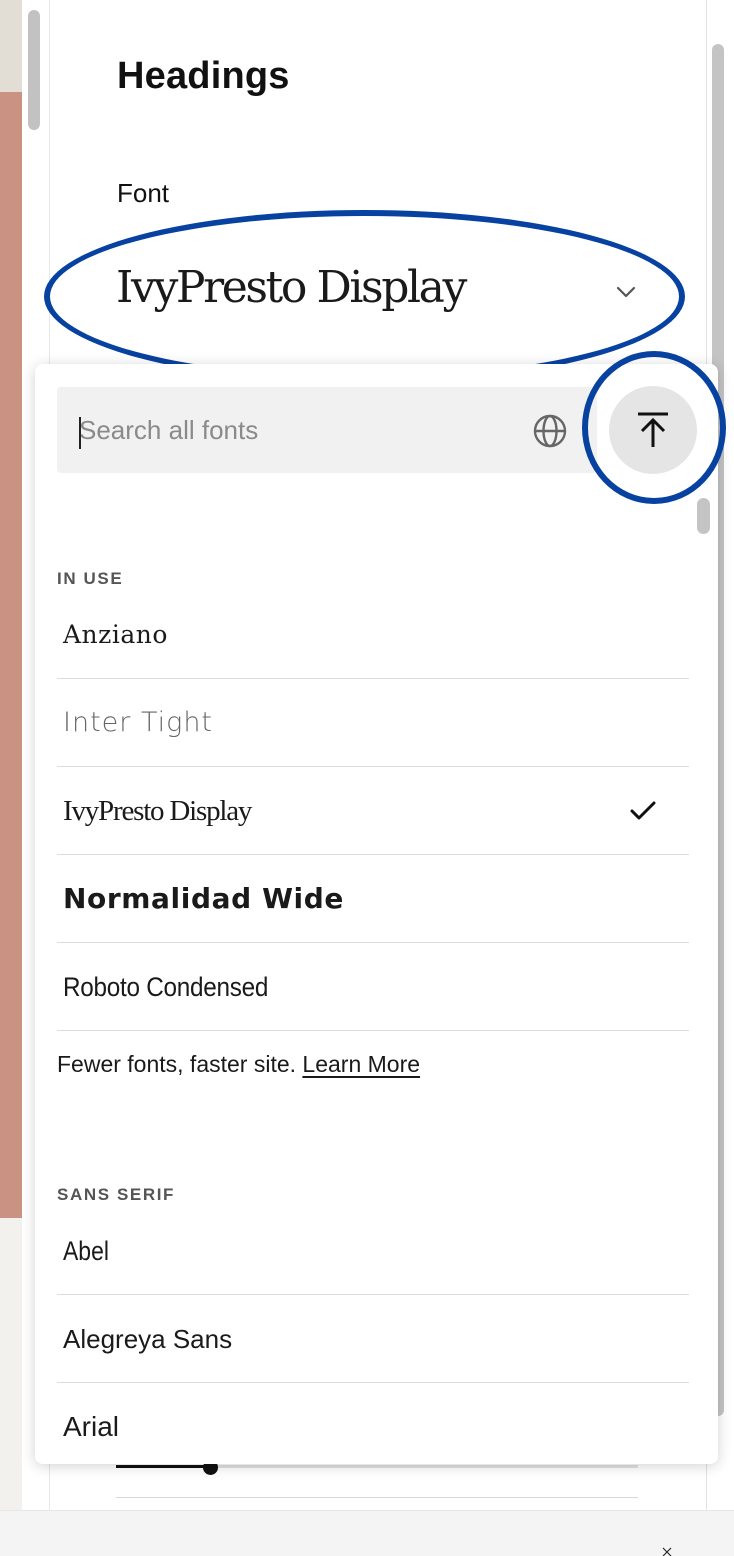 The image size is (734, 1556). What do you see at coordinates (373, 987) in the screenshot?
I see `font-option-roboto-condensed: Roboto Condensed` at bounding box center [373, 987].